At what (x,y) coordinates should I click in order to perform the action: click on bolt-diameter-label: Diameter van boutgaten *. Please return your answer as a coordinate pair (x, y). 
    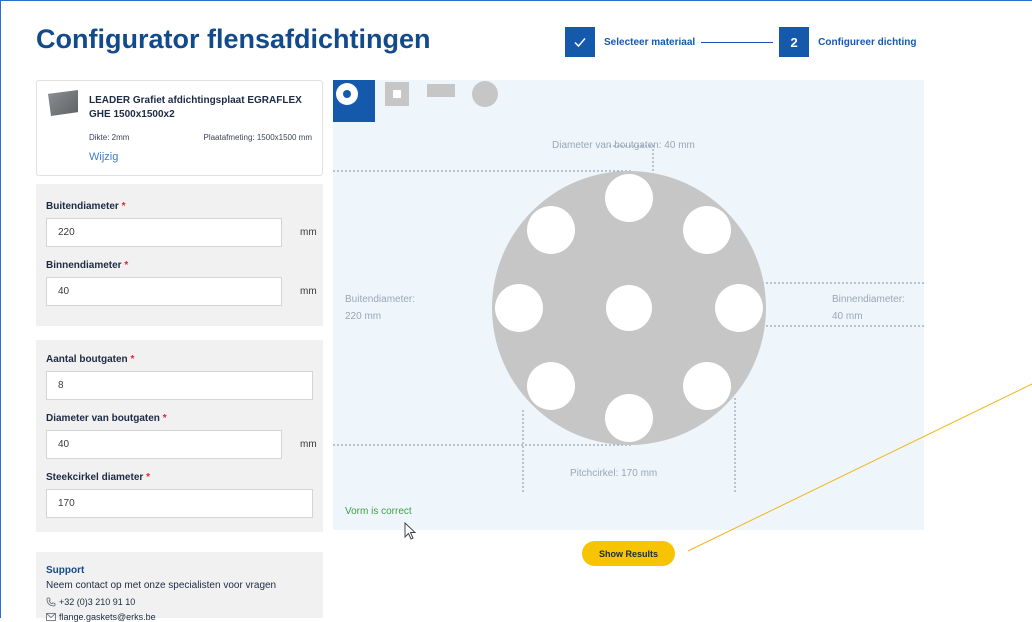
    Looking at the image, I should click on (106, 418).